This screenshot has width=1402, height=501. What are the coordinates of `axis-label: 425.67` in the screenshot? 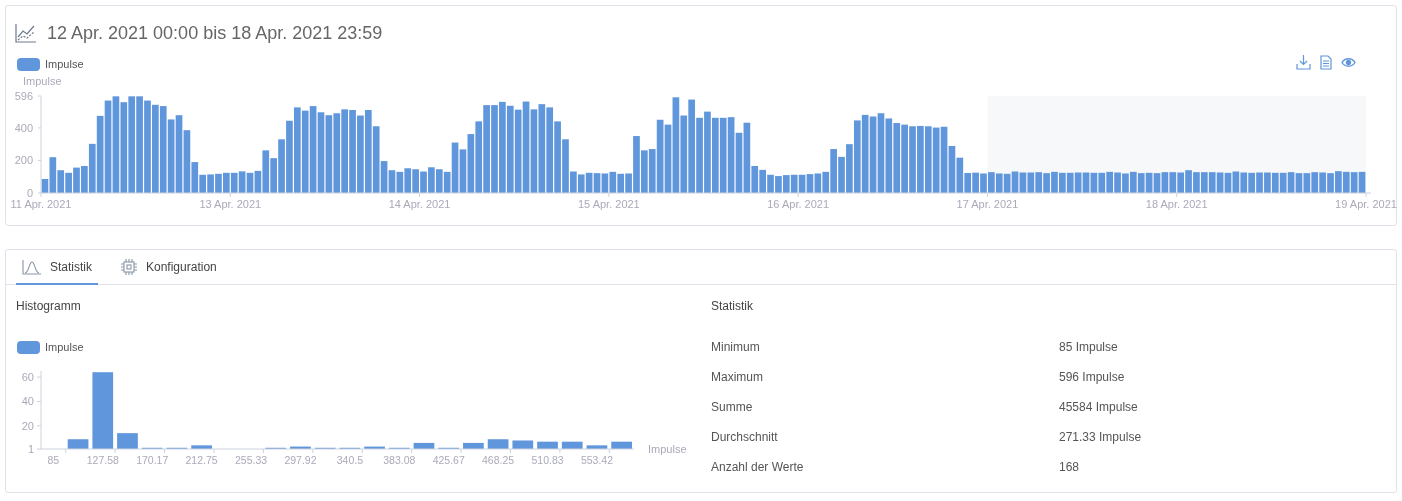 It's located at (448, 460).